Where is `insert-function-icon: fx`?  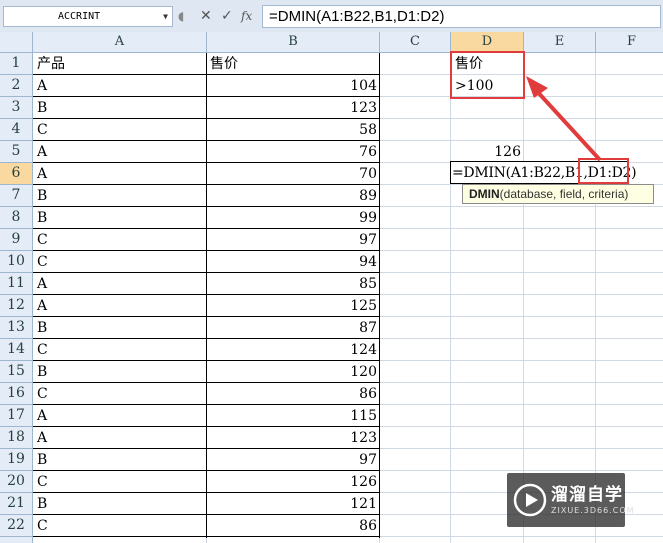 insert-function-icon: fx is located at coordinates (246, 16).